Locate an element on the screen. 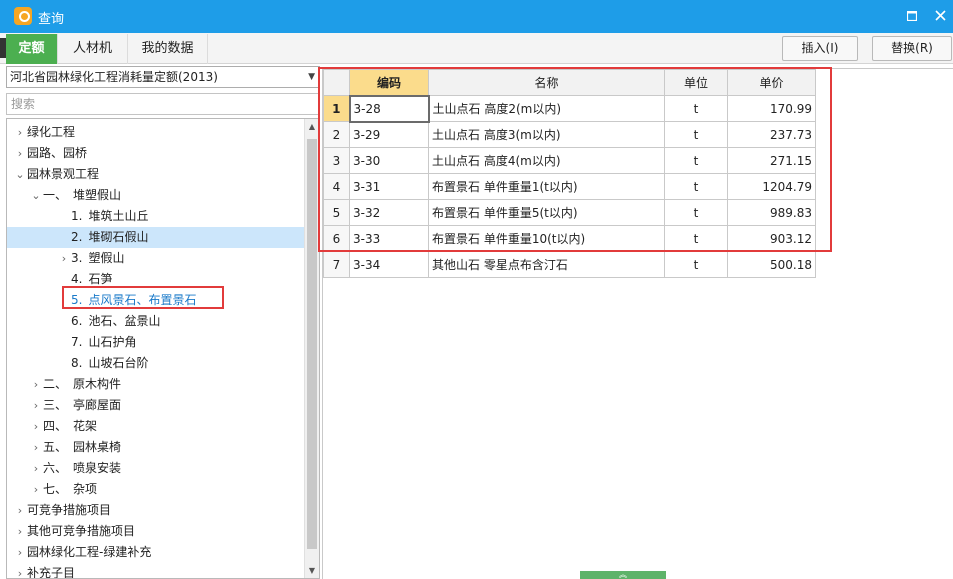 The width and height of the screenshot is (953, 579). table-row: 4 3-31 布置景石 单件重量1(t以内) t 1204.79 is located at coordinates (569, 186).